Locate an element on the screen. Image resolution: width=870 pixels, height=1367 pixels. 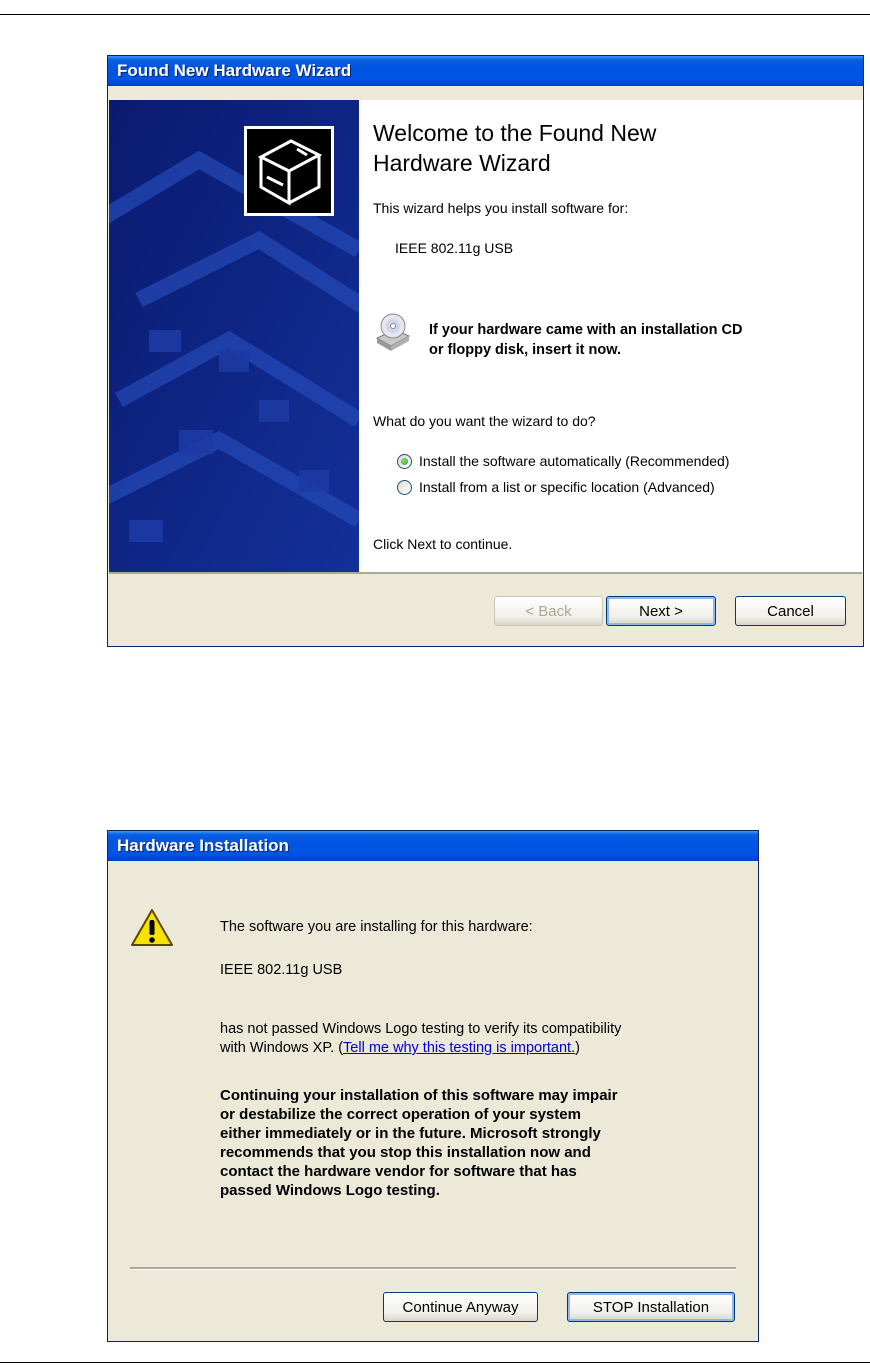
wizard-device-name: IEEE 802.11g USB is located at coordinates (454, 248).